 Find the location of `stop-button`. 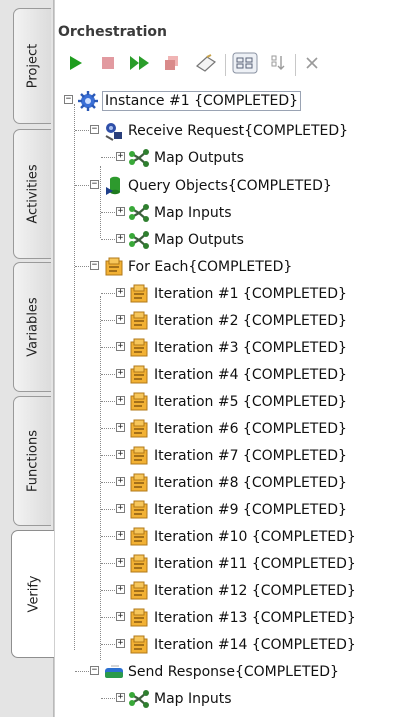

stop-button is located at coordinates (108, 63).